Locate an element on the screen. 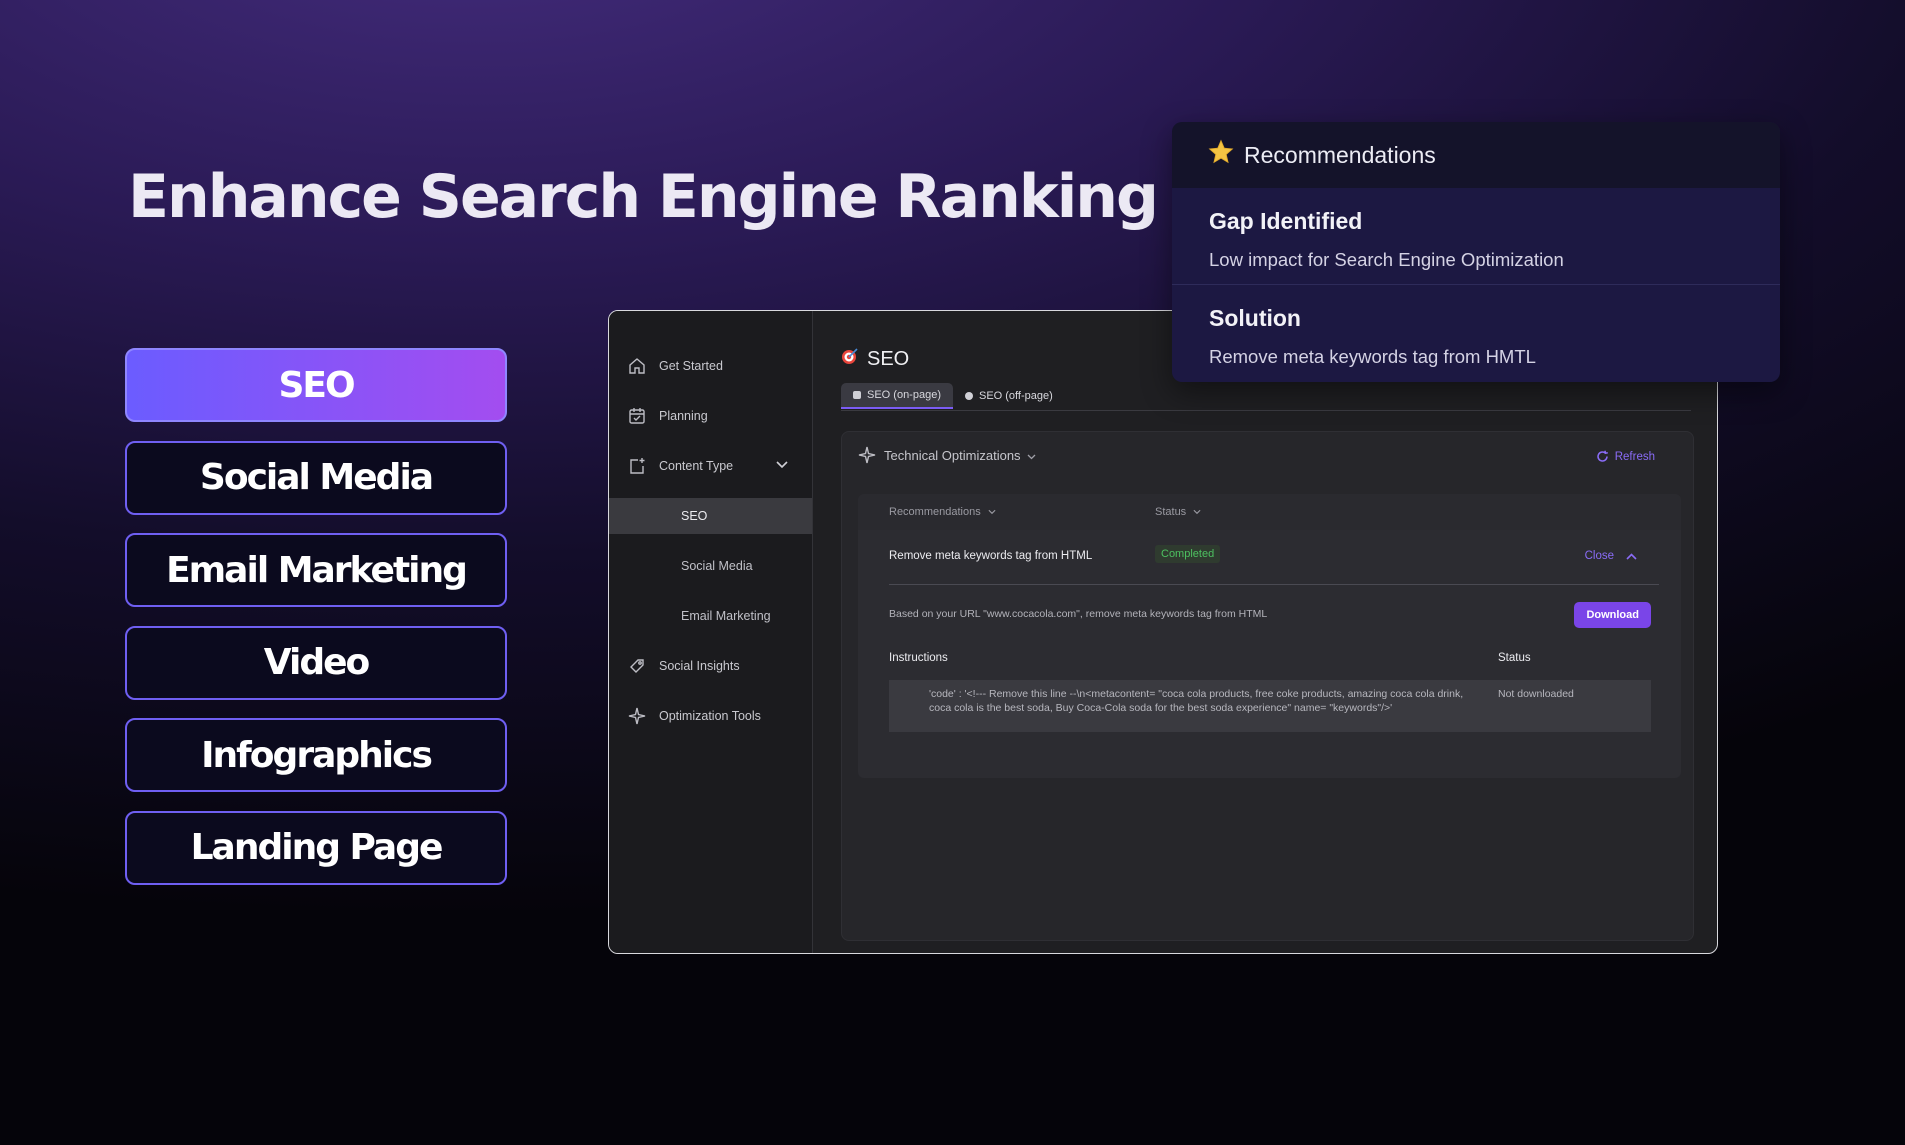 The width and height of the screenshot is (1905, 1145). sidebar-item-optimization-tools: Optimization Tools is located at coordinates (710, 716).